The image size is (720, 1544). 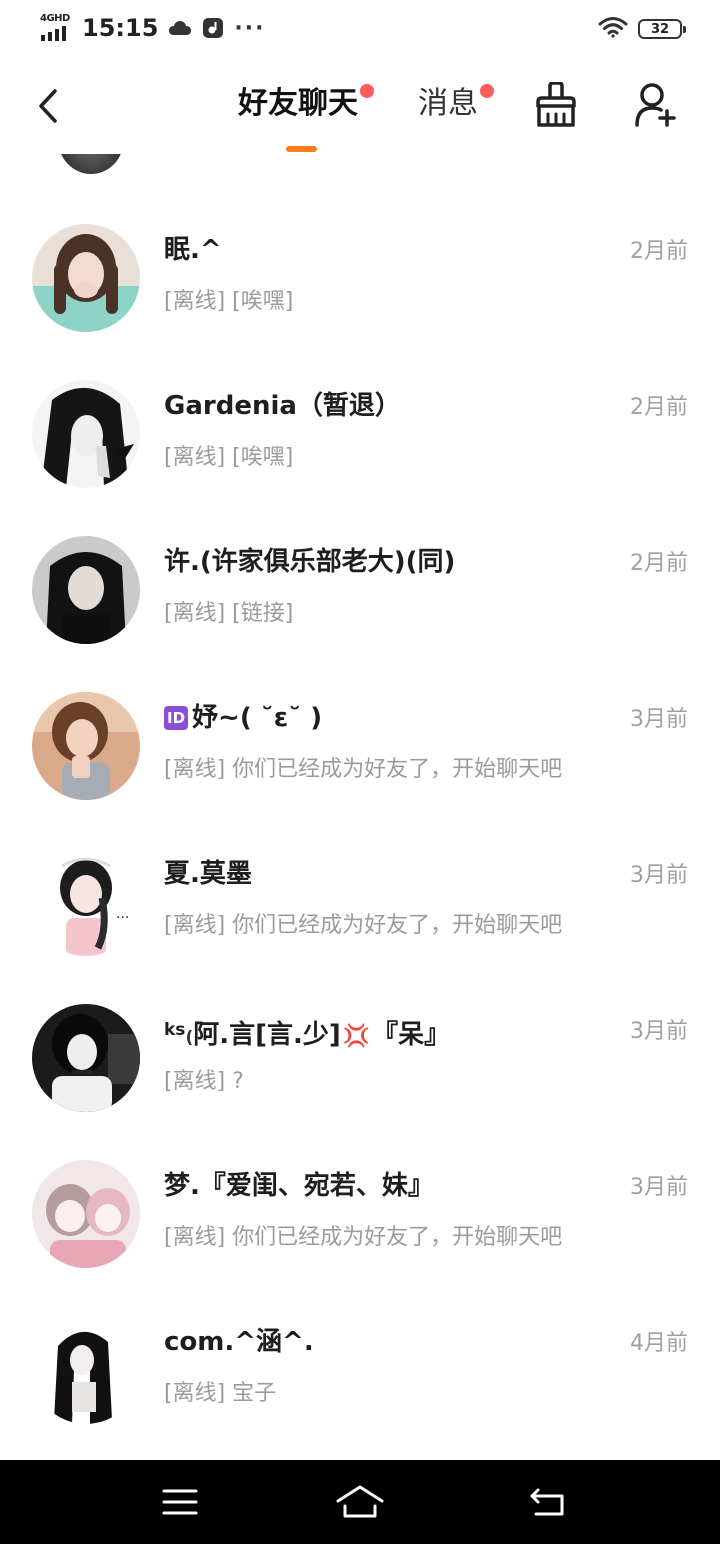 I want to click on top-bar: 好友聊天 消息, so click(x=360, y=106).